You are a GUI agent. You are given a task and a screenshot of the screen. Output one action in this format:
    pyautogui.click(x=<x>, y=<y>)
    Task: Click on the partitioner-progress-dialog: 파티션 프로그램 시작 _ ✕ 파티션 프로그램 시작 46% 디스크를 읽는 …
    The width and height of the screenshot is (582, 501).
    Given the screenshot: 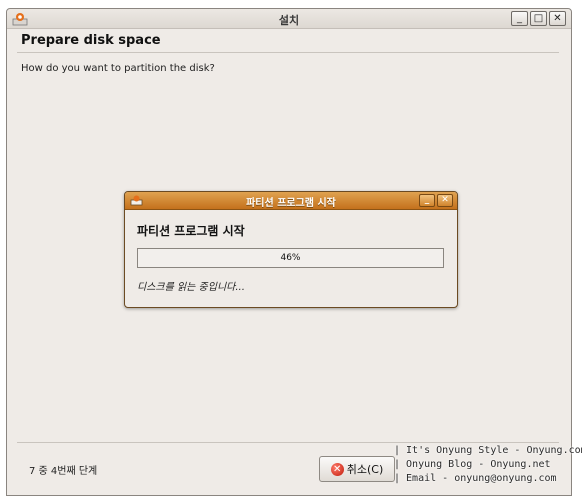 What is the action you would take?
    pyautogui.click(x=291, y=249)
    